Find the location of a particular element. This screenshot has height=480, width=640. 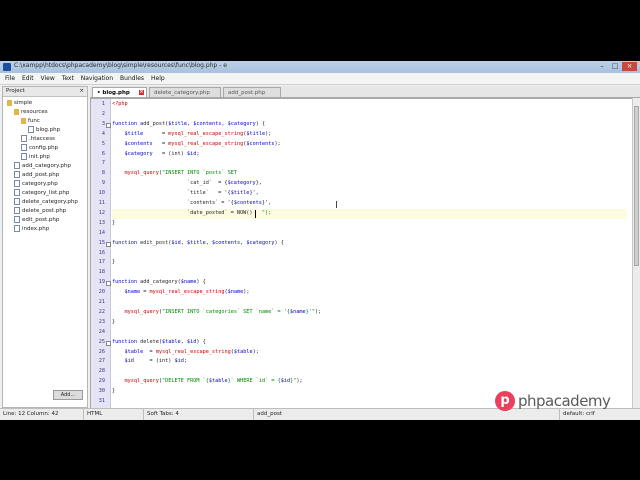

tree-file: category_list.php is located at coordinates (41, 193).